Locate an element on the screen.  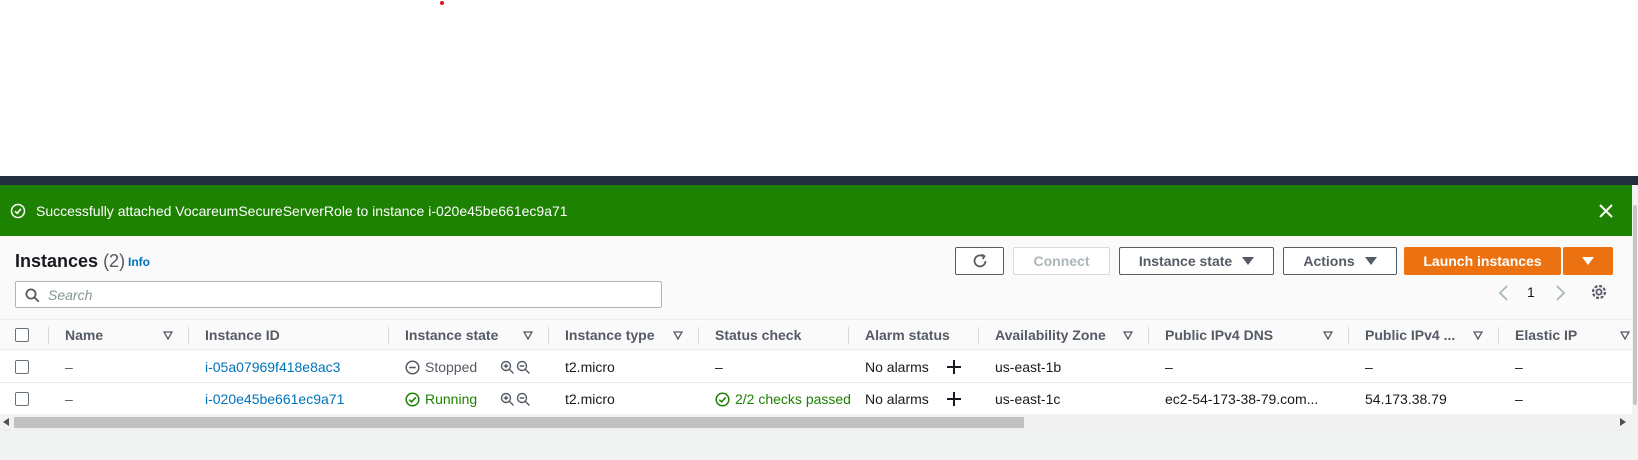
console-top-bar is located at coordinates (819, 180).